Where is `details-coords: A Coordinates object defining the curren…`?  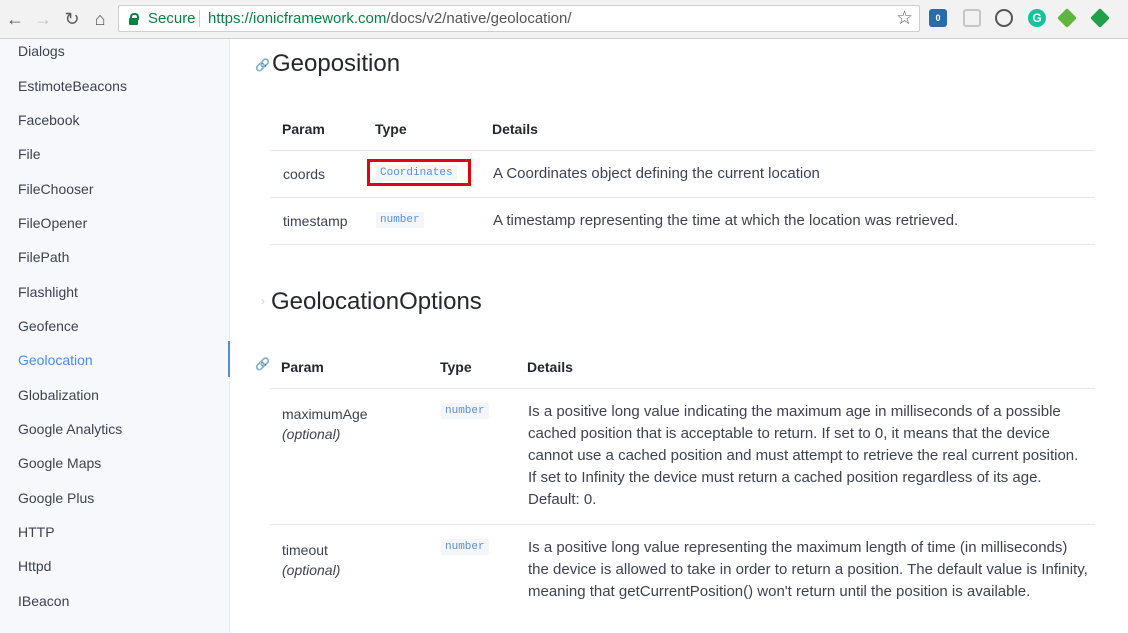 details-coords: A Coordinates object defining the curren… is located at coordinates (656, 173).